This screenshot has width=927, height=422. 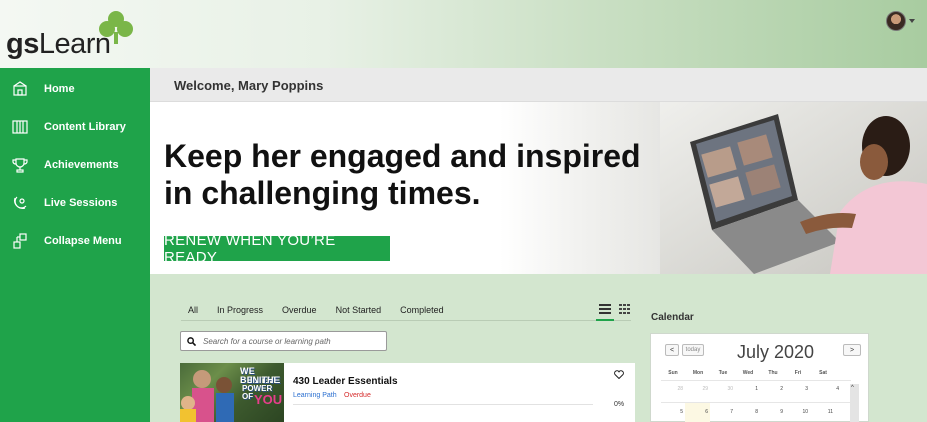 I want to click on course-title: 430 Leader Essentials, so click(x=345, y=381).